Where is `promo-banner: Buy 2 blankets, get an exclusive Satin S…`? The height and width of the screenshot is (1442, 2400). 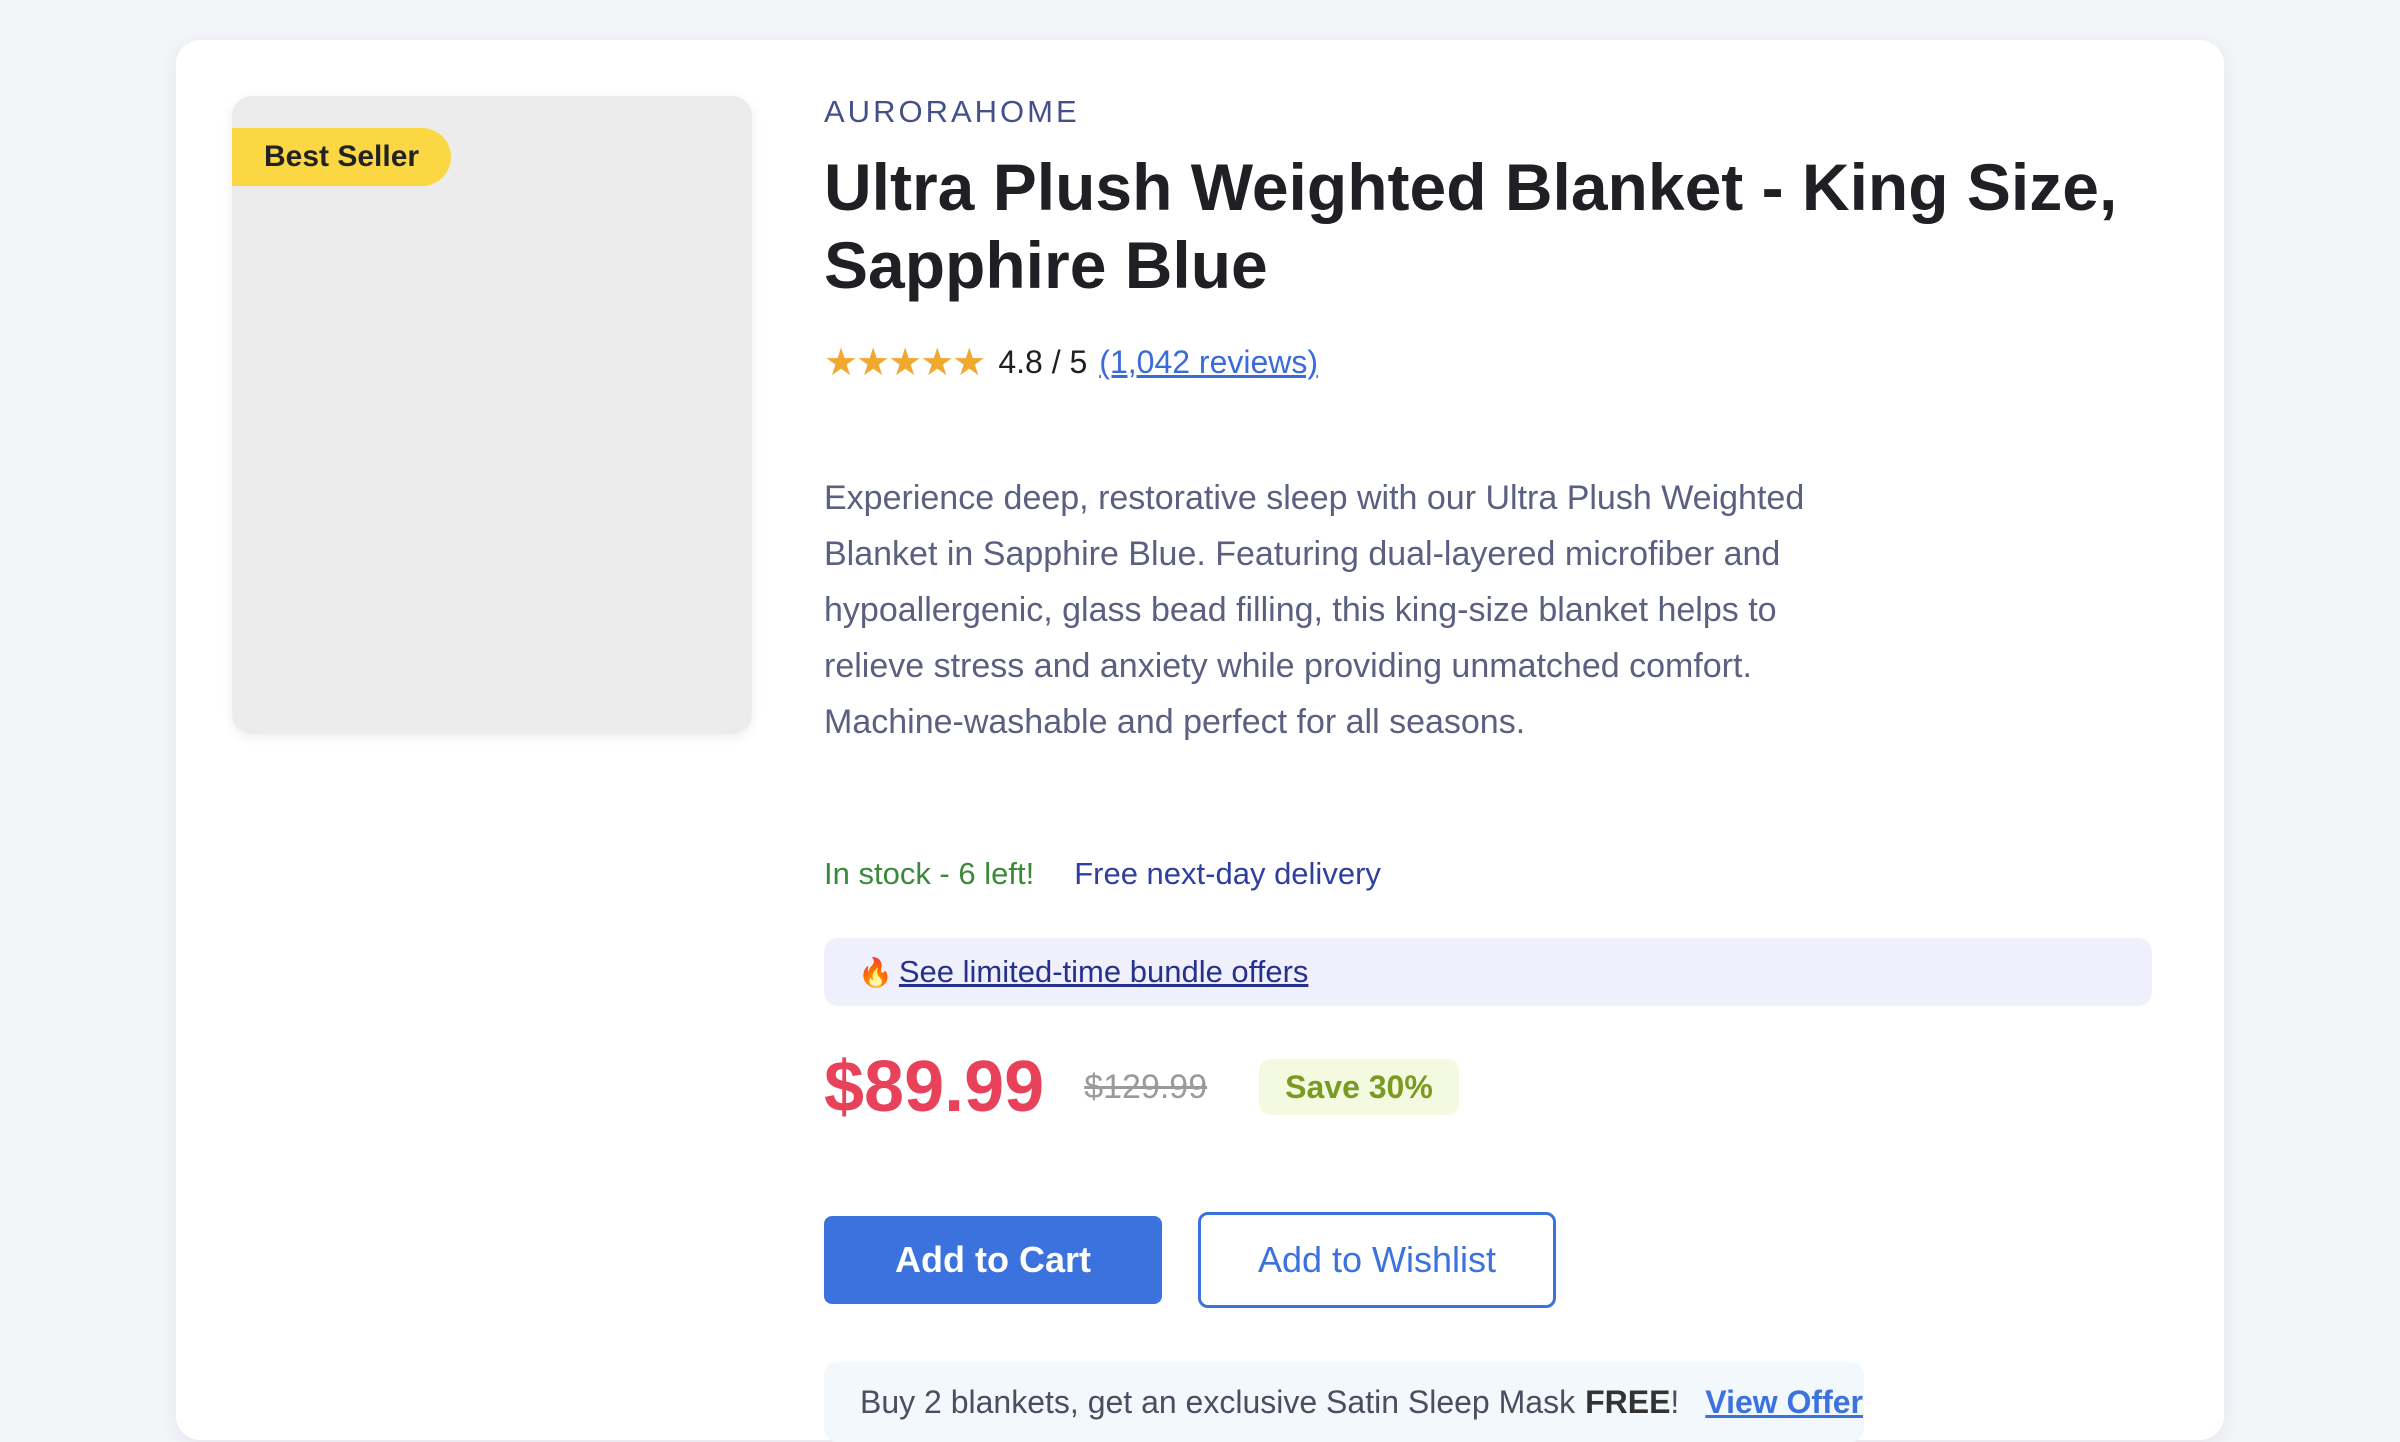 promo-banner: Buy 2 blankets, get an exclusive Satin S… is located at coordinates (1344, 1402).